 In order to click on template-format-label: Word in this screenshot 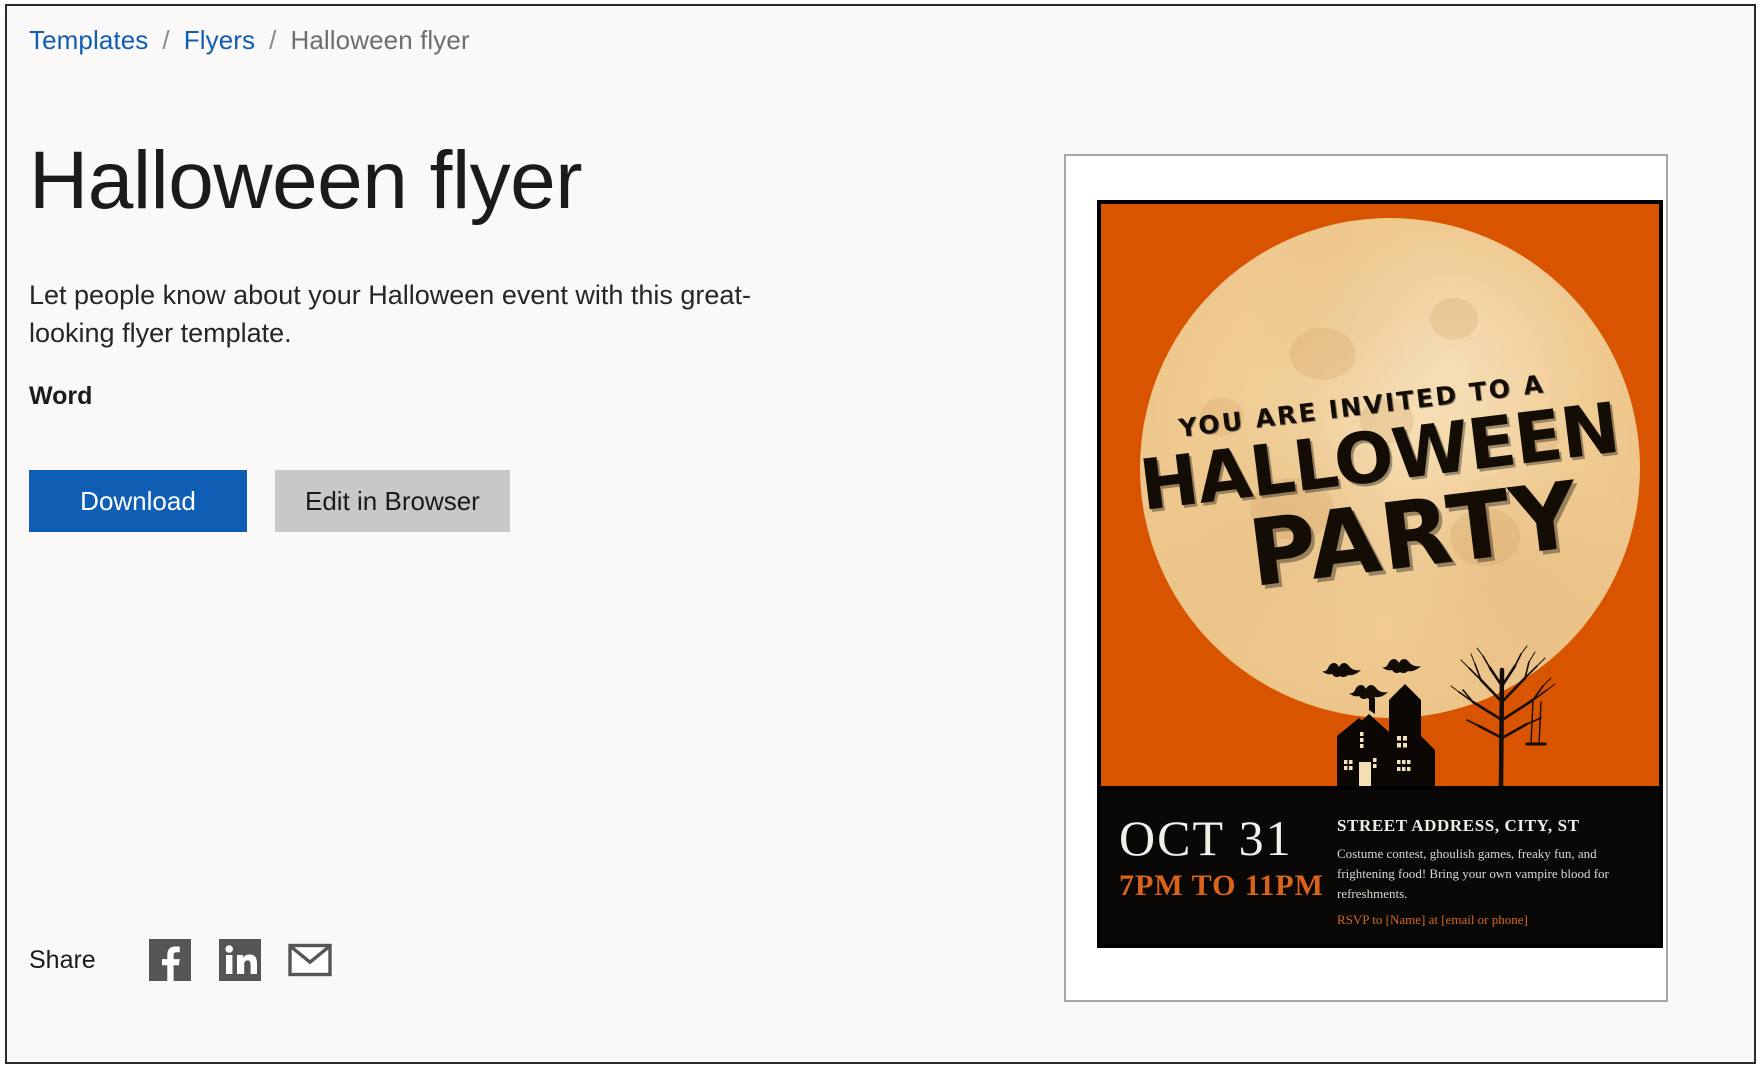, I will do `click(61, 396)`.